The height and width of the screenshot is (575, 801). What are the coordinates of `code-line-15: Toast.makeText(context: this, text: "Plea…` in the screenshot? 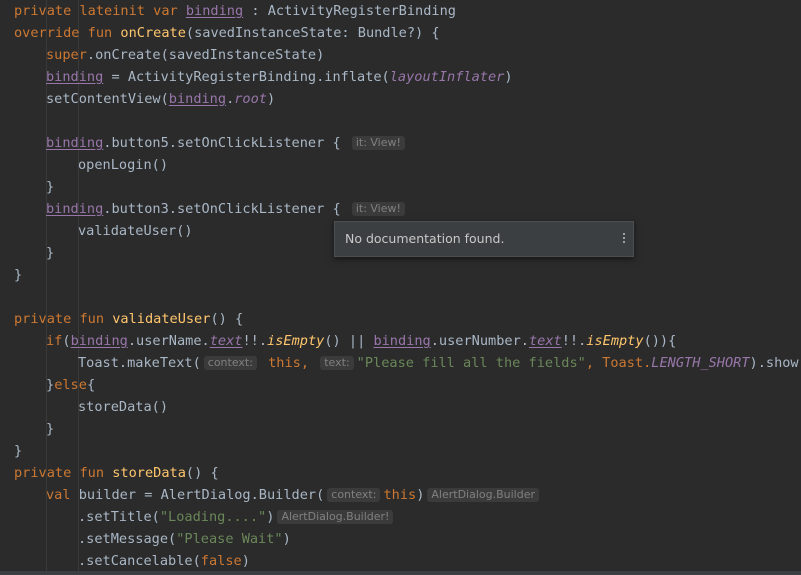 It's located at (439, 363).